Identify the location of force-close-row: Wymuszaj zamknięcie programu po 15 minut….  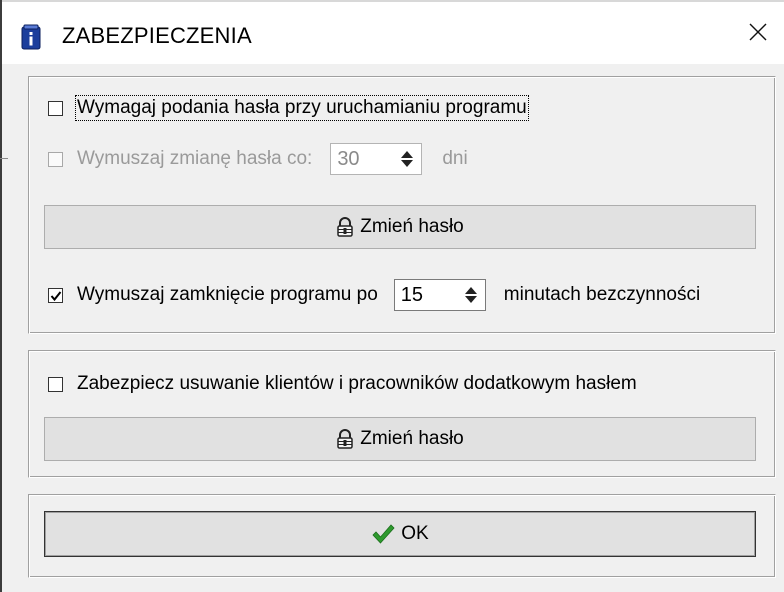
(374, 295).